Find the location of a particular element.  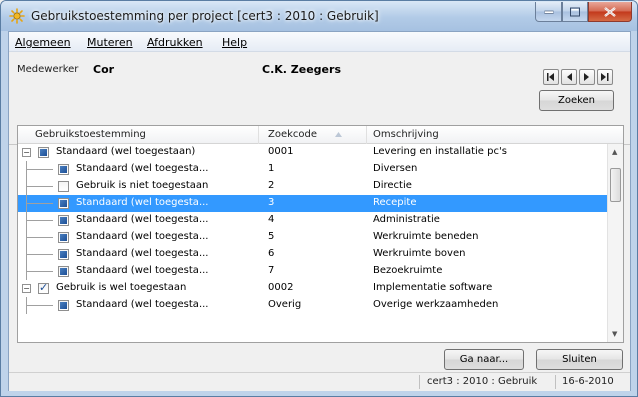

first-record-button is located at coordinates (551, 77).